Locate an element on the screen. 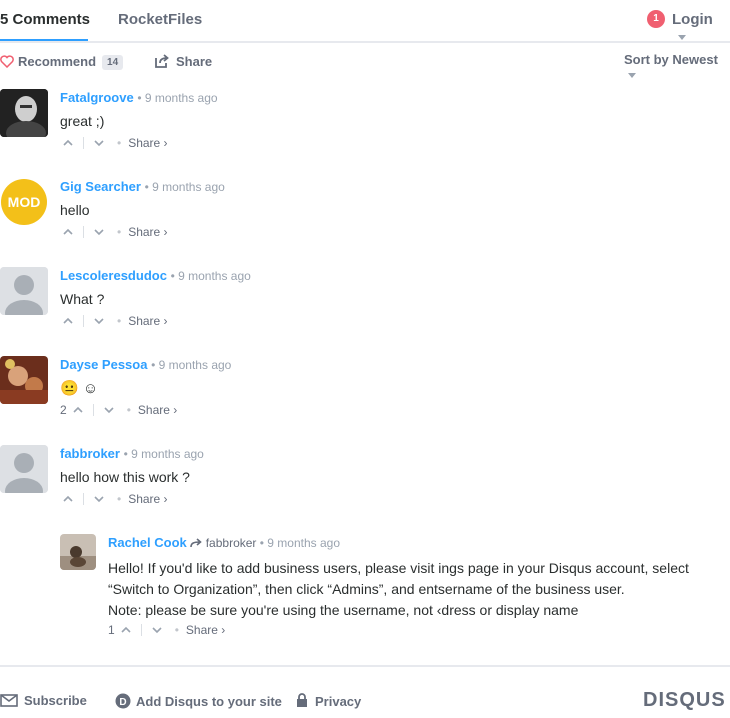 The height and width of the screenshot is (718, 730). author-name: Fatalgroove is located at coordinates (97, 97).